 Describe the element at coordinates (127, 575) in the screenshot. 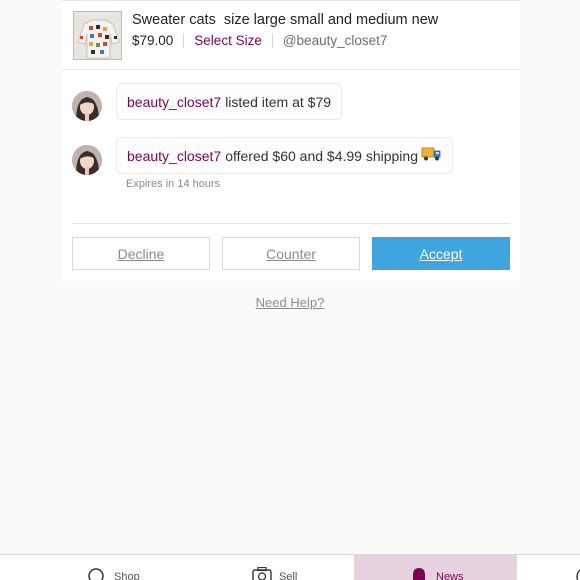

I see `tab-label: Shop` at that location.